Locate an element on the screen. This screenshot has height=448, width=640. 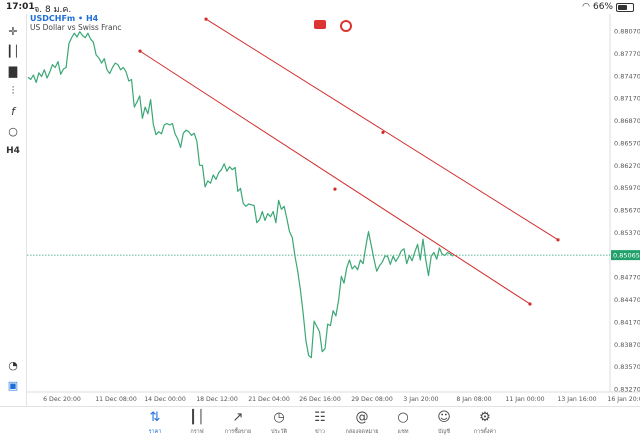
price-alert-icon: ⫶ is located at coordinates (13, 91).